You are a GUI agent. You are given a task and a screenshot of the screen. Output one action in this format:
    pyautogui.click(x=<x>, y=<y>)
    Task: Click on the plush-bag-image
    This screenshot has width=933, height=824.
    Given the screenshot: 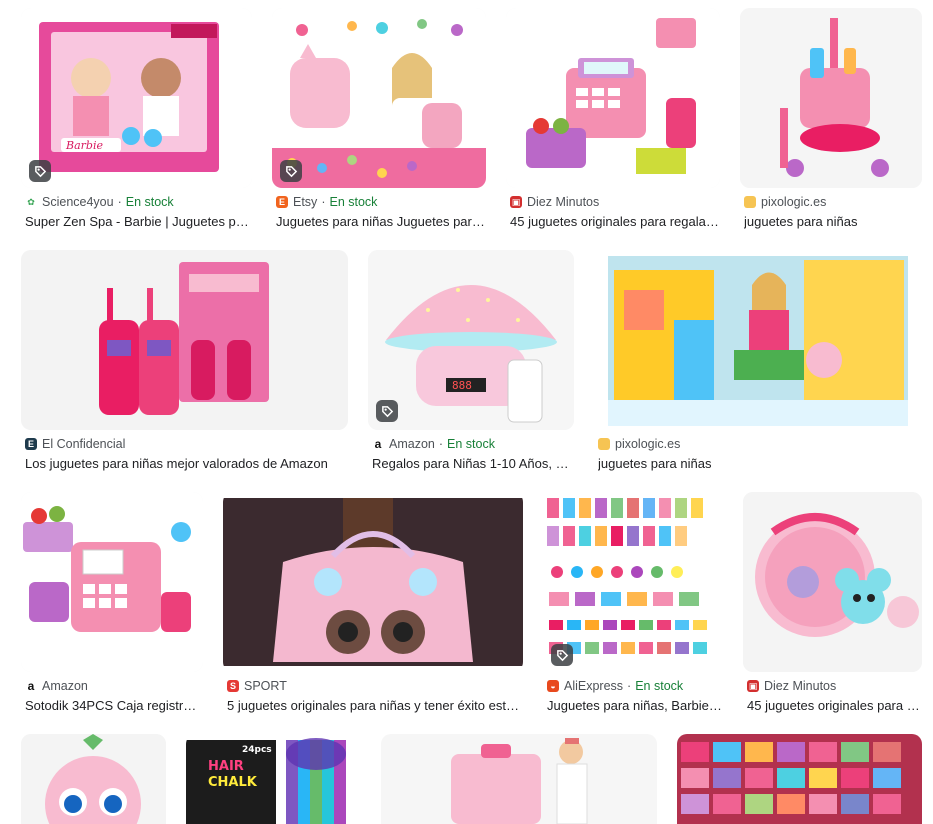 What is the action you would take?
    pyautogui.click(x=373, y=582)
    